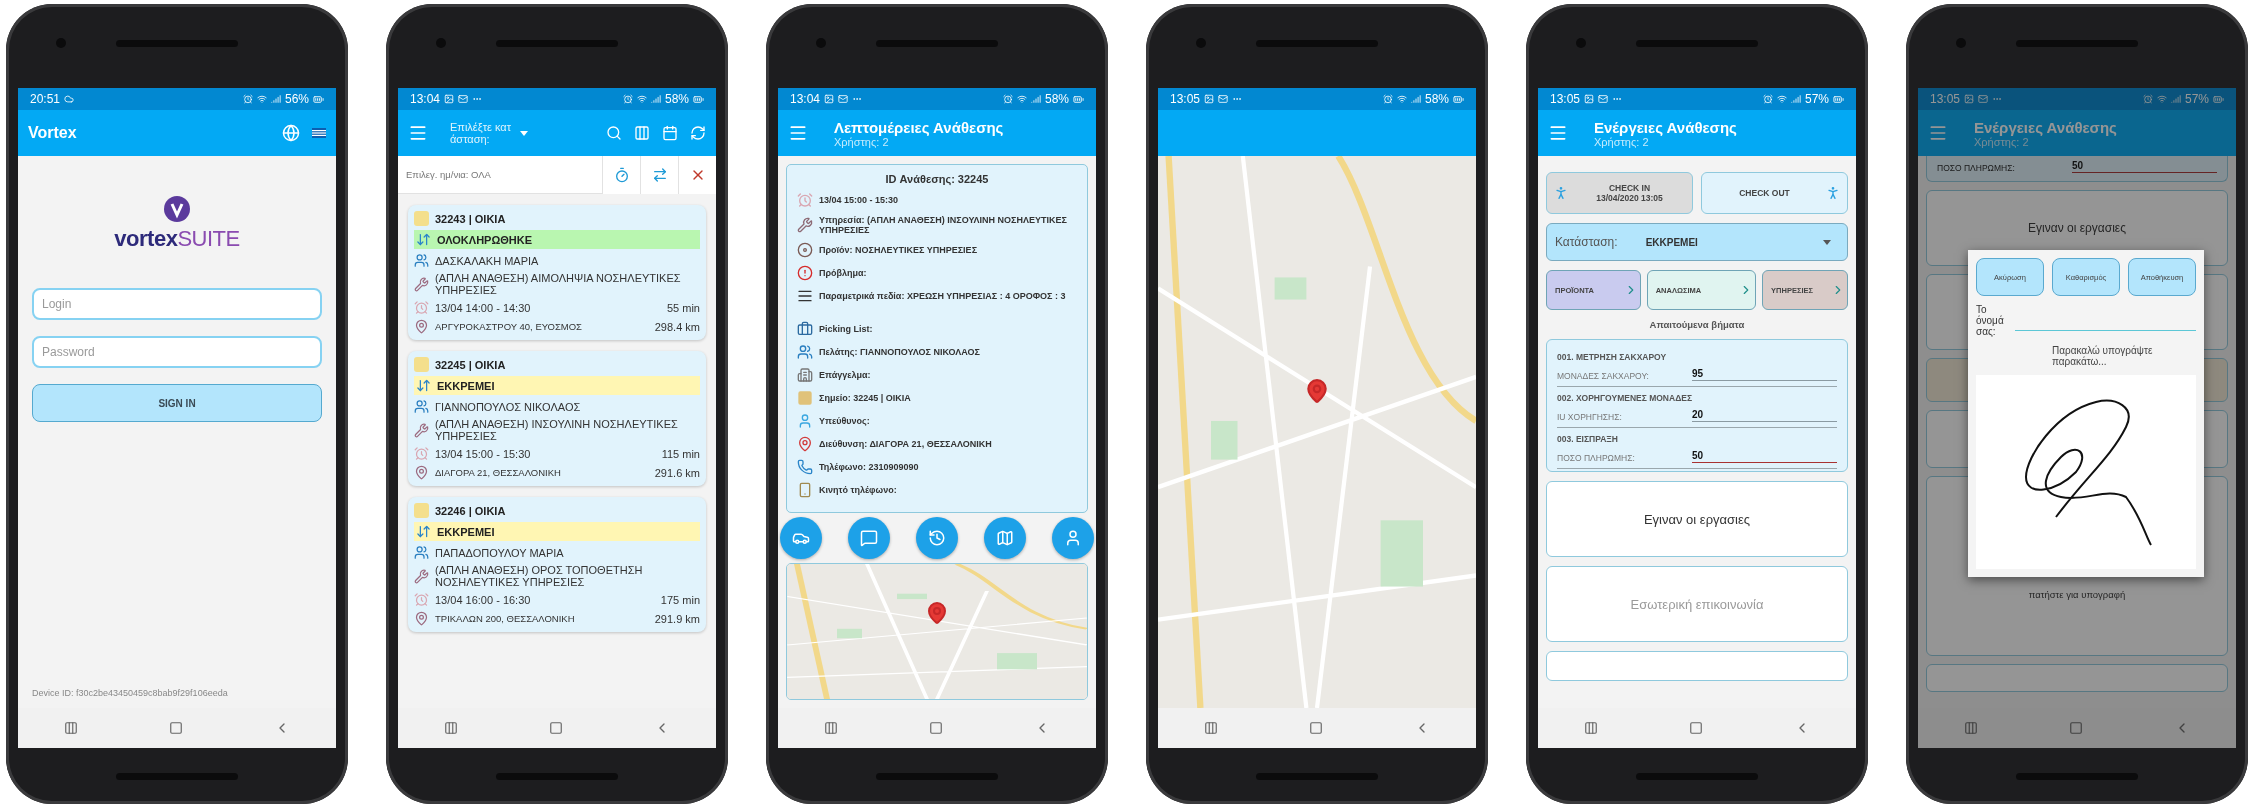 The image size is (2252, 808). Describe the element at coordinates (943, 225) in the screenshot. I see `detail-text: Υπηρεσία: (ΑΠΛΗ ΑΝΑΘΕΣΗ) ΙΝΣΟΥΛΙΝΗ ΝΟΣΗΛΕΥΤΙΚΕΣ ΥΠΗΡΕΣΙΕΣ` at that location.